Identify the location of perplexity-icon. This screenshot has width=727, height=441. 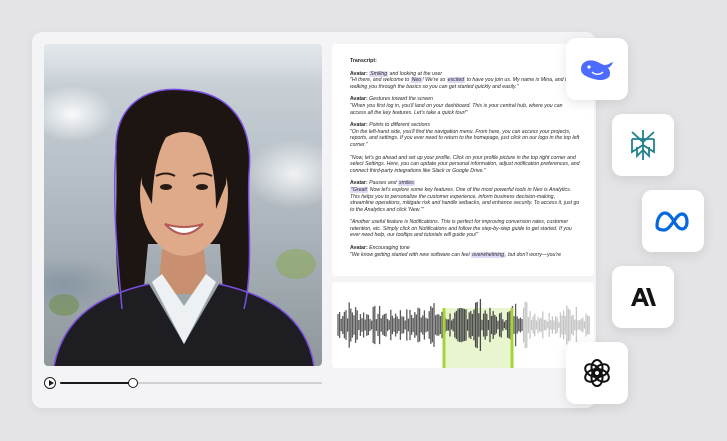
(643, 145).